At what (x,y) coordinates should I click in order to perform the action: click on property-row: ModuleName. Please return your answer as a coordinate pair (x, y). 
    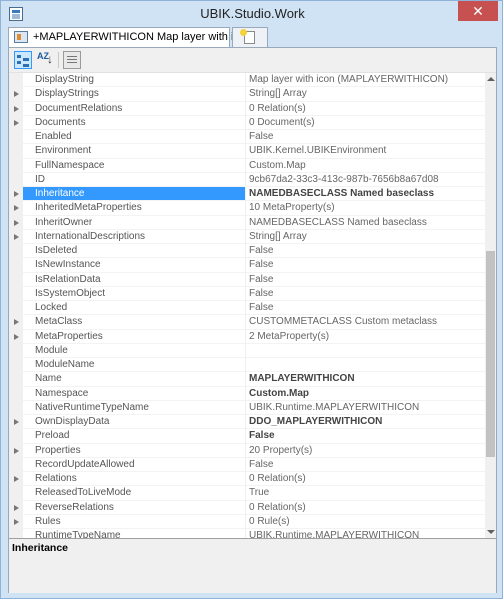
    Looking at the image, I should click on (247, 365).